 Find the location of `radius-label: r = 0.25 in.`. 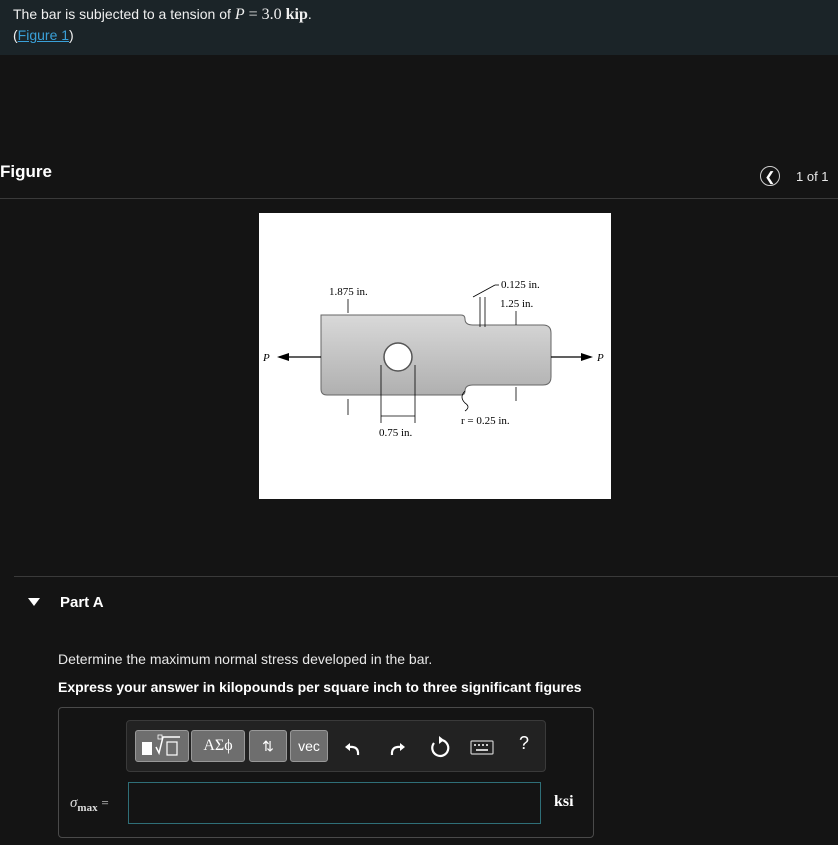

radius-label: r = 0.25 in. is located at coordinates (485, 421).